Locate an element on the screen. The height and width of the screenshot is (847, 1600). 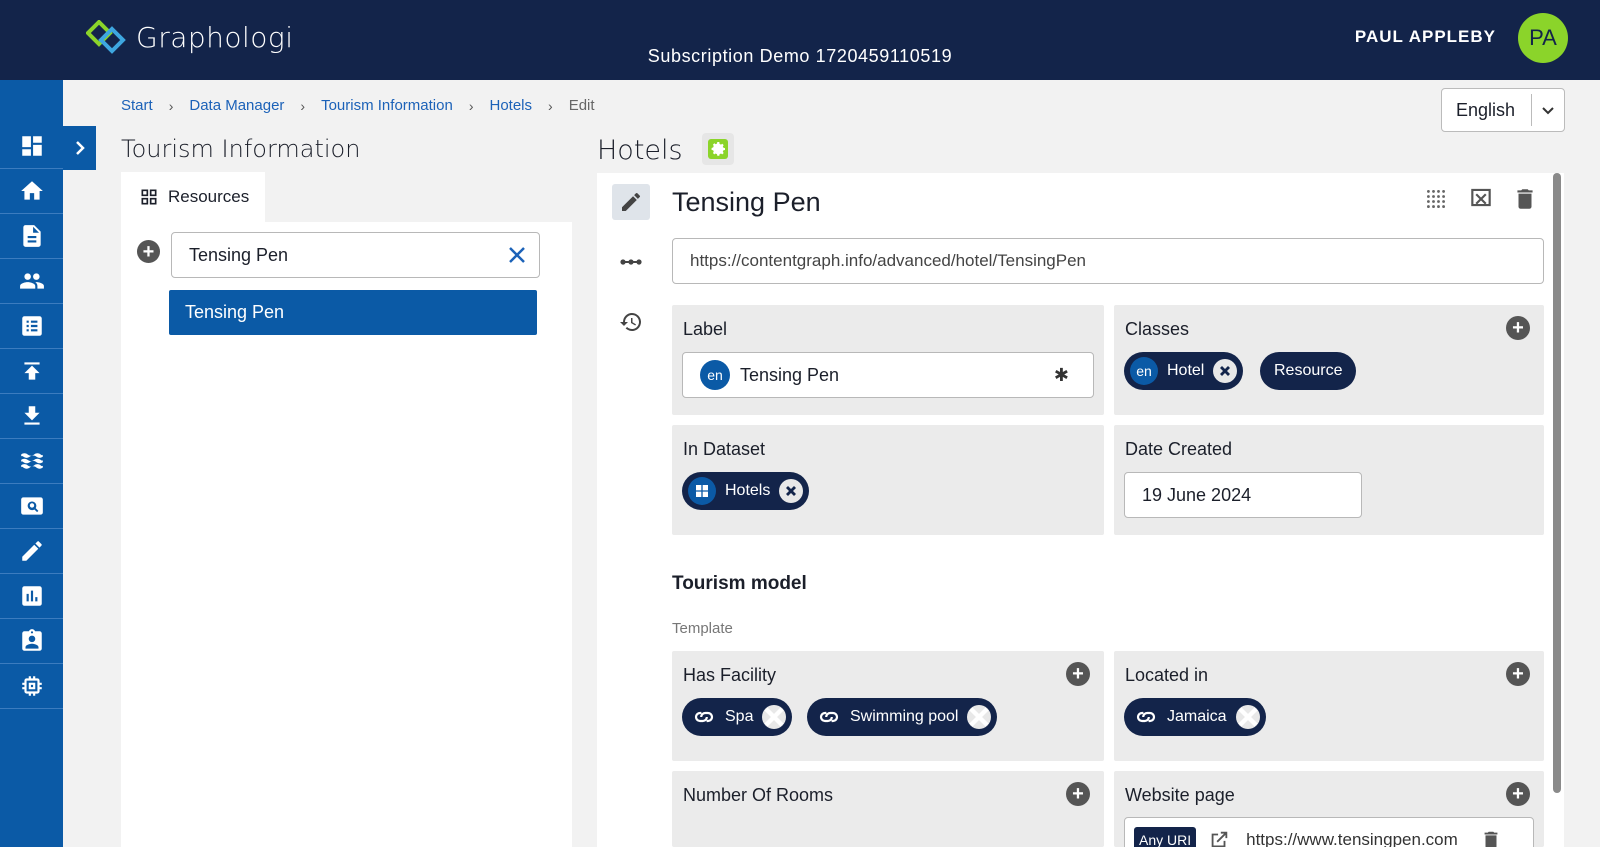
add-class-button: + is located at coordinates (1518, 328).